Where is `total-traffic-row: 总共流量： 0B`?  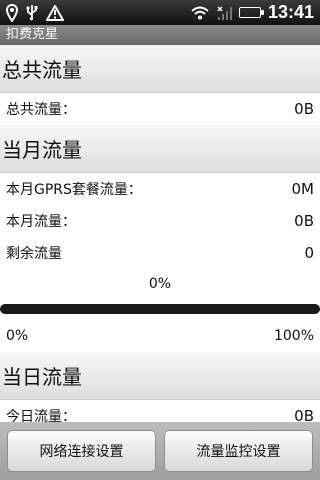 total-traffic-row: 总共流量： 0B is located at coordinates (160, 109).